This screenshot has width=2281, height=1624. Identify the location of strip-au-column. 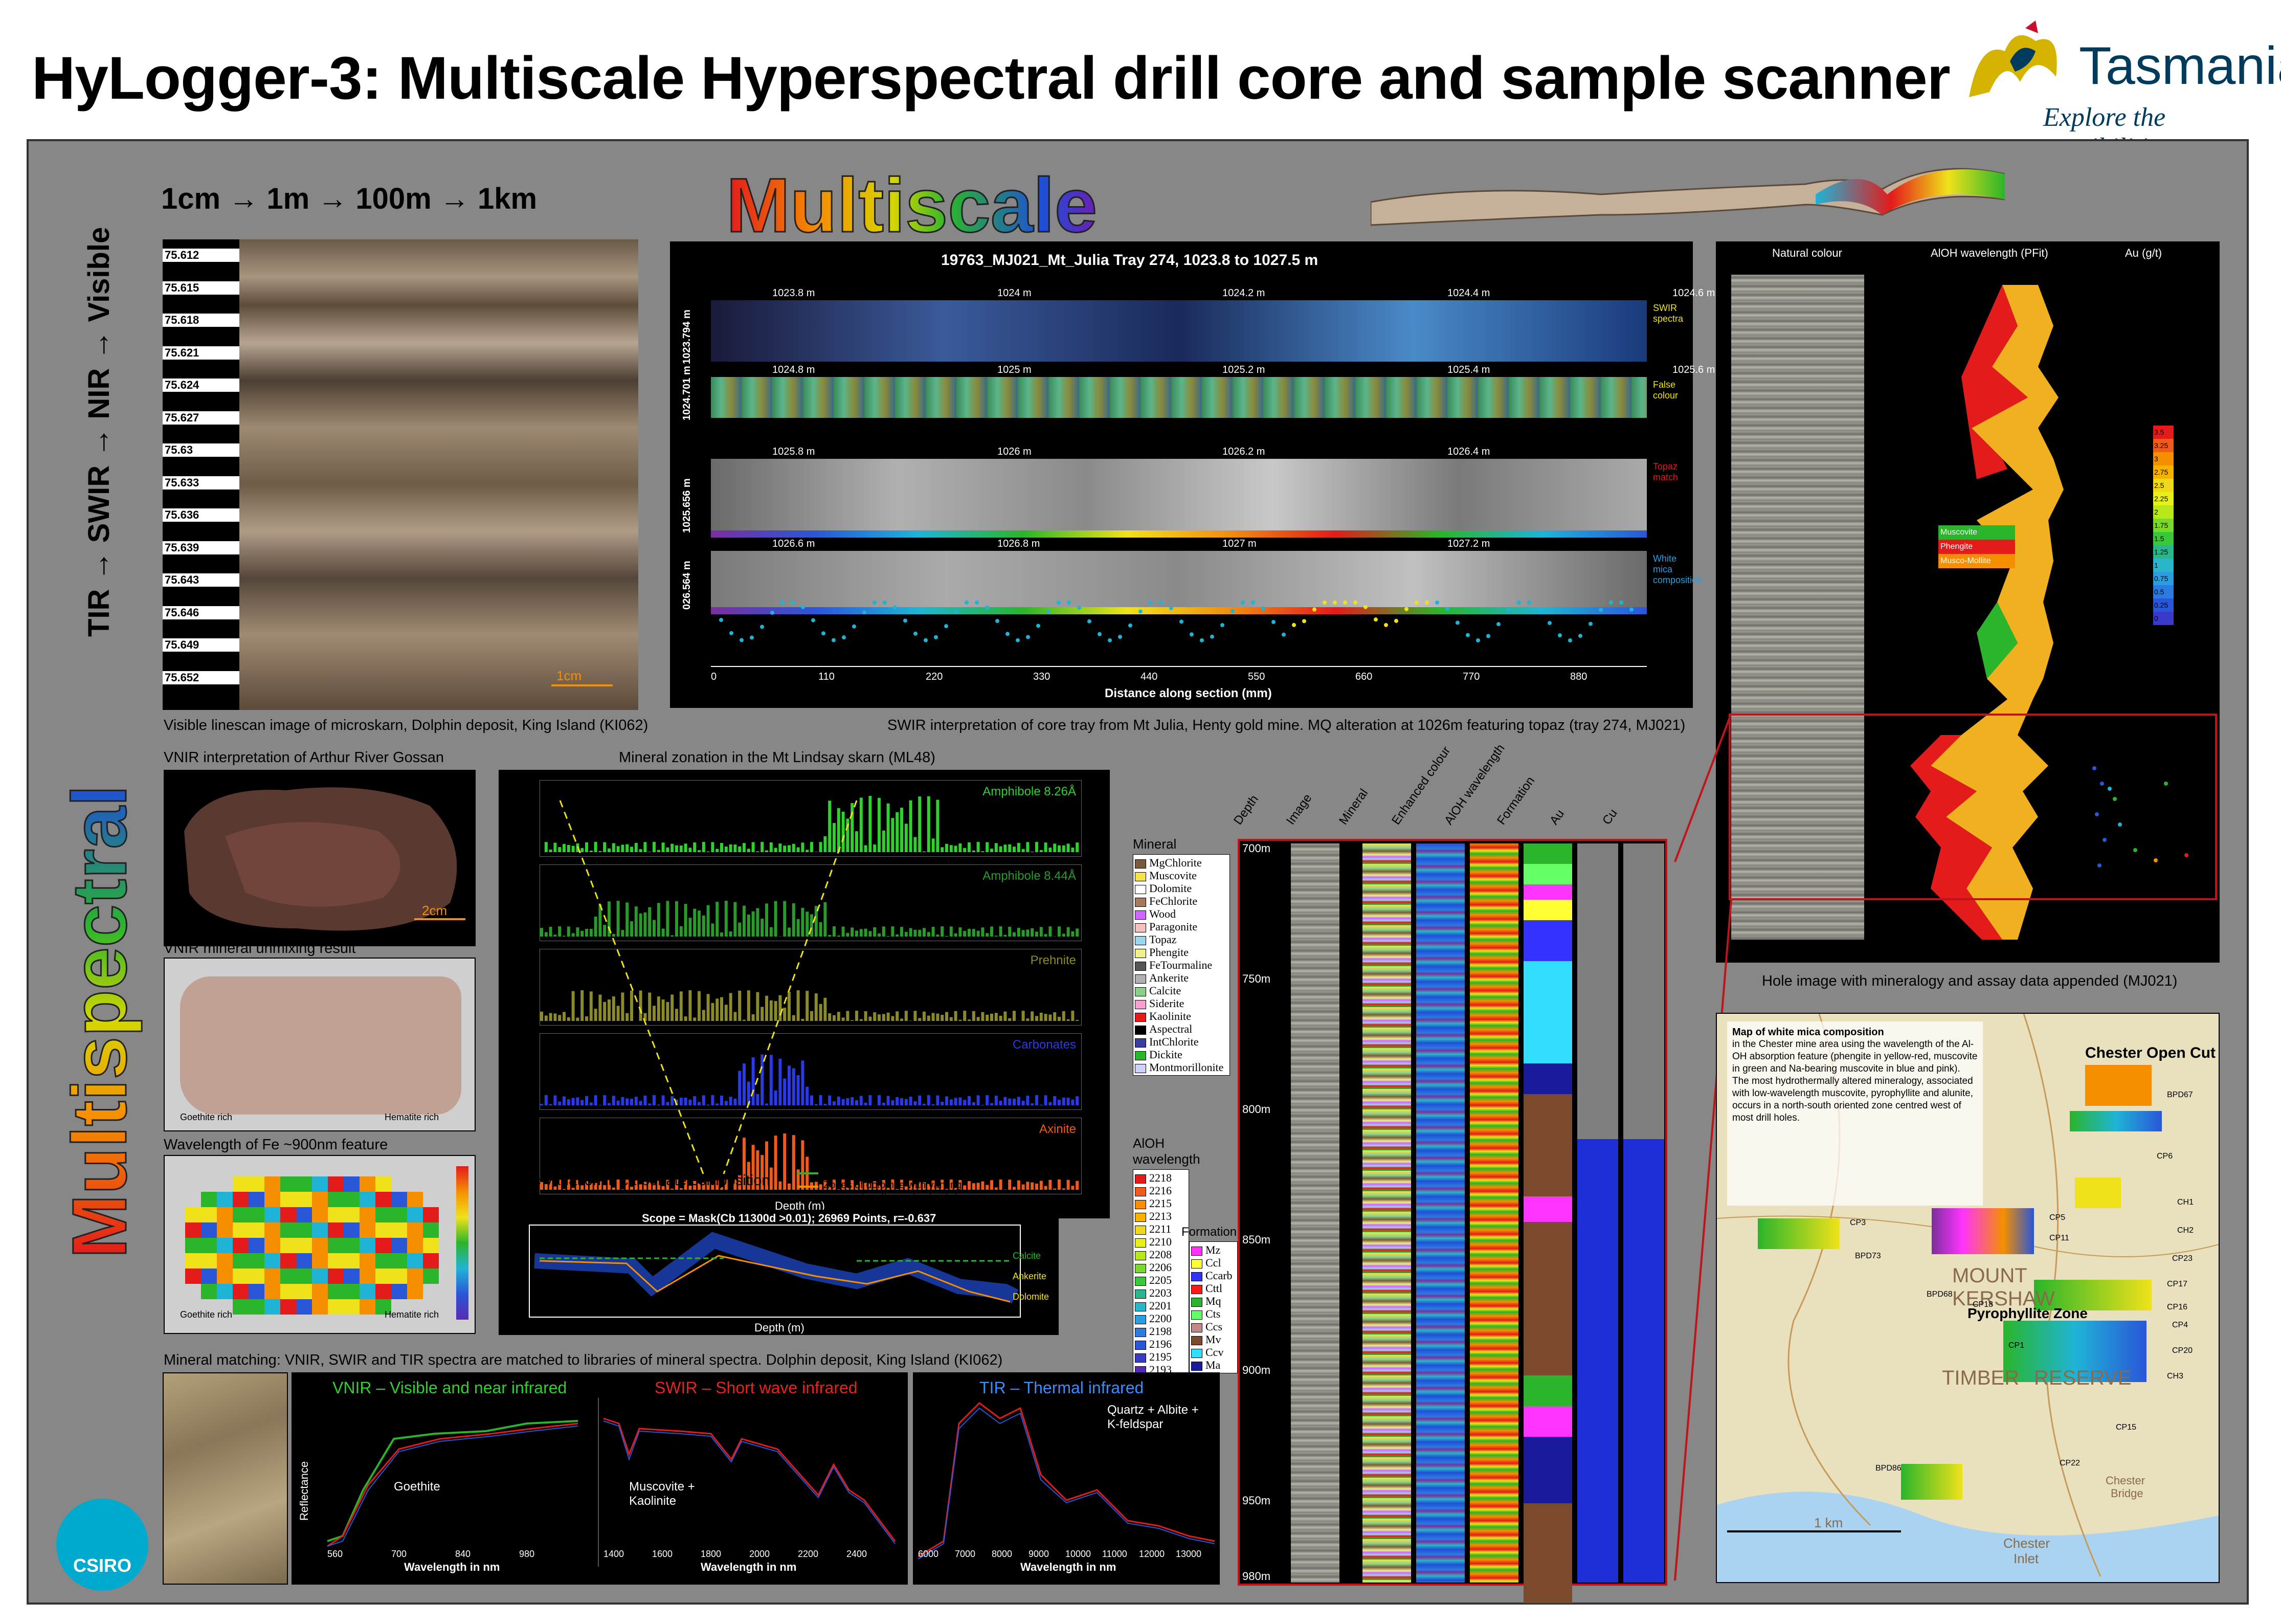
(1597, 1213).